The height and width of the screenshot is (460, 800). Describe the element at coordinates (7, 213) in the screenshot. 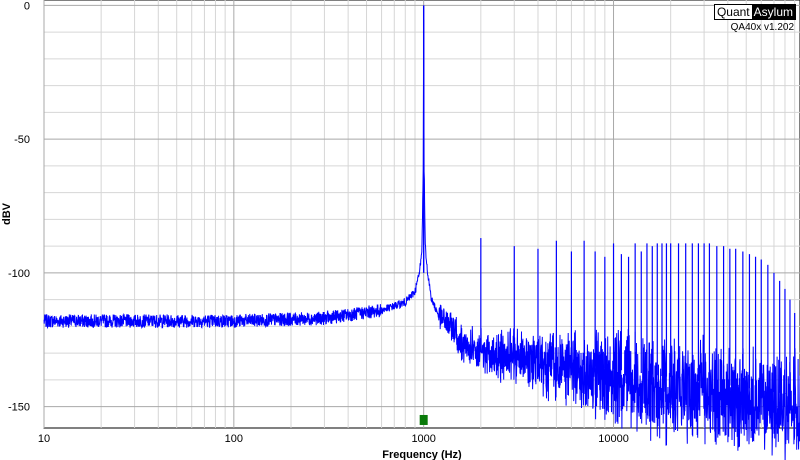

I see `y-axis-label: dBV` at that location.